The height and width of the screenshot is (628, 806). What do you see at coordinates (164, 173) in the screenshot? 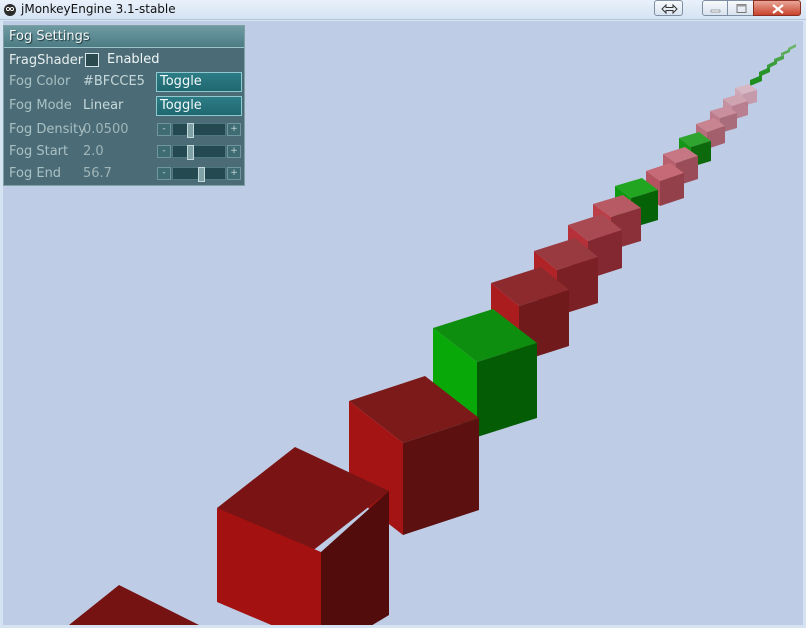
I see `fog-end-decrease-button: -` at bounding box center [164, 173].